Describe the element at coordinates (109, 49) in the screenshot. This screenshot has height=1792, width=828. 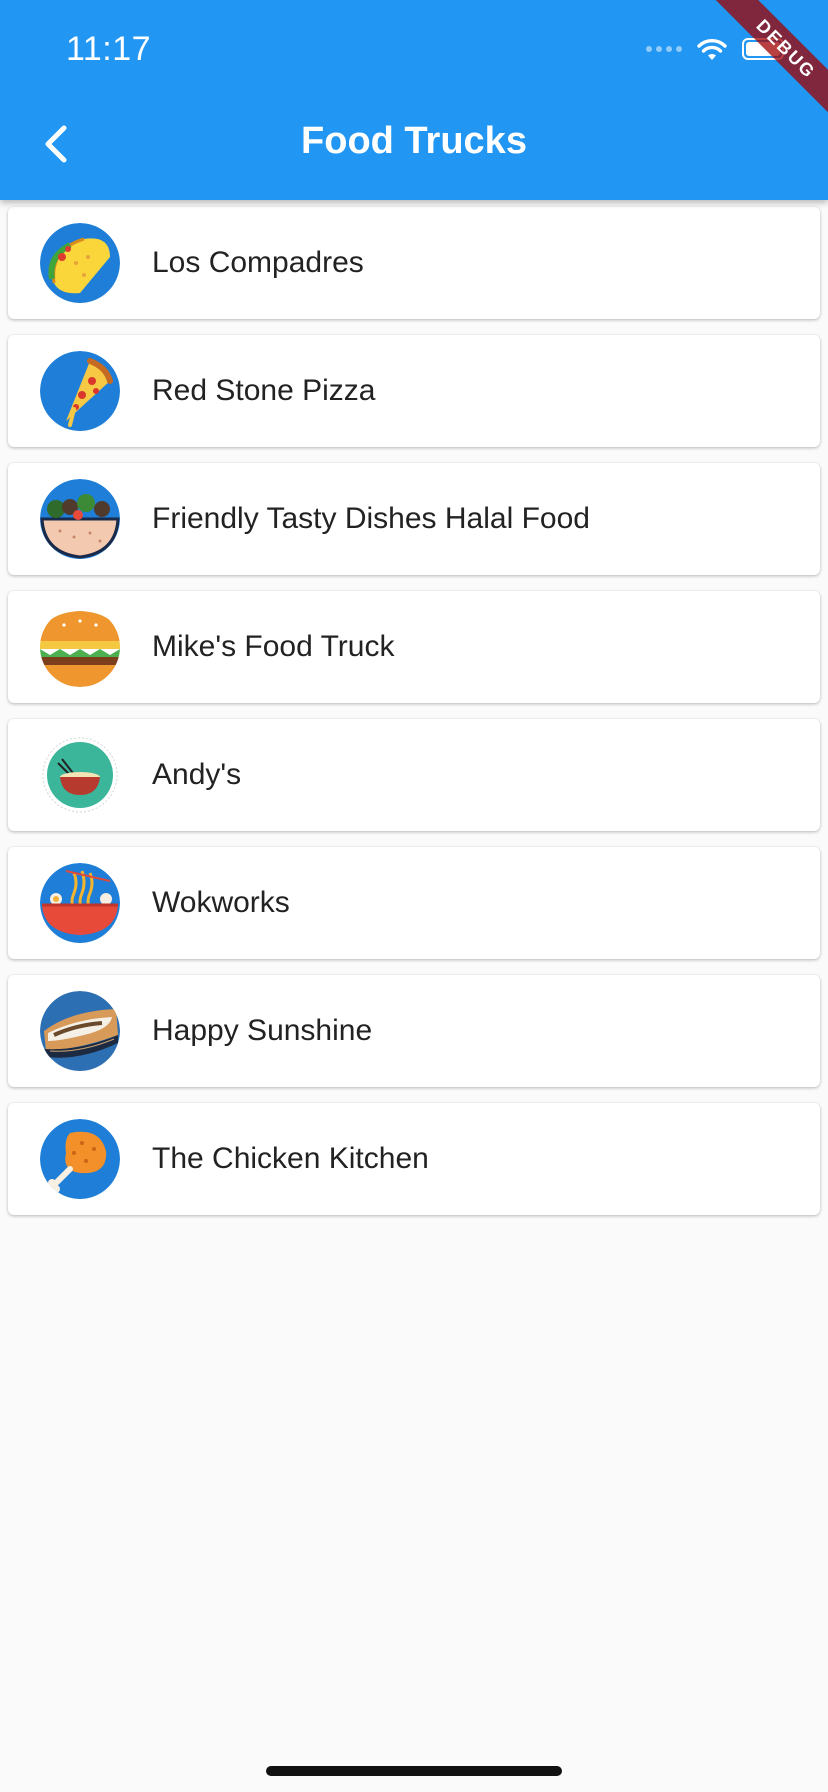
I see `status-time: 11:17` at that location.